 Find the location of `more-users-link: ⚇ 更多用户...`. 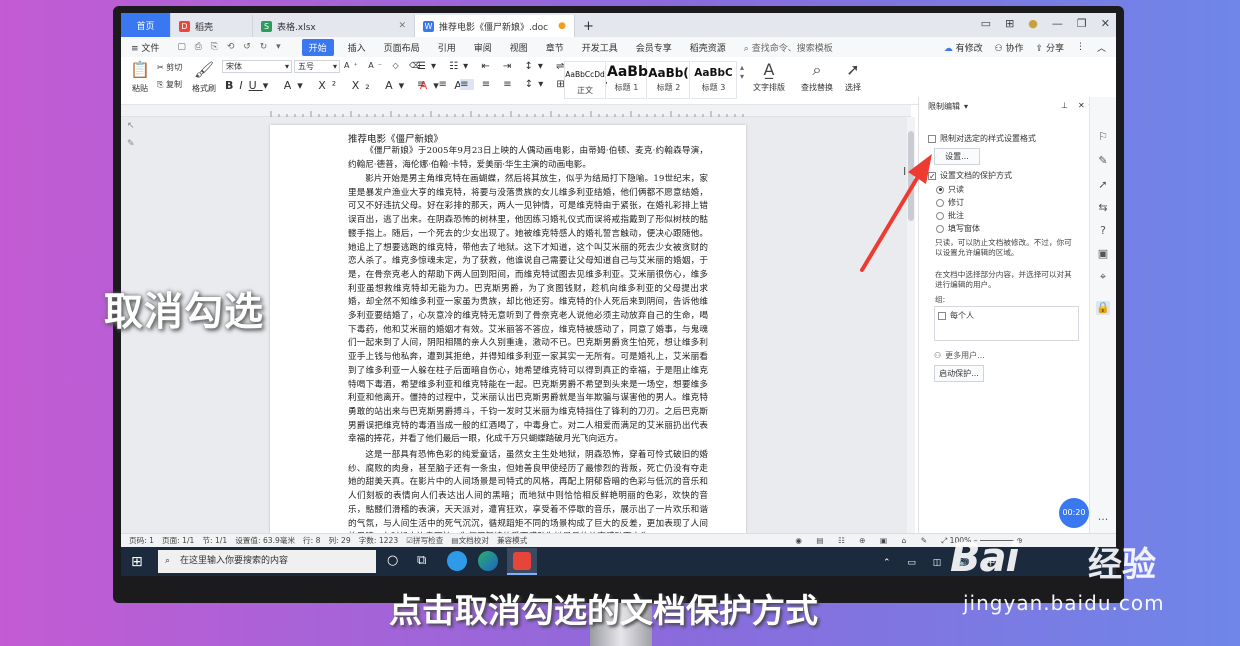

more-users-link: ⚇ 更多用户... is located at coordinates (959, 355).